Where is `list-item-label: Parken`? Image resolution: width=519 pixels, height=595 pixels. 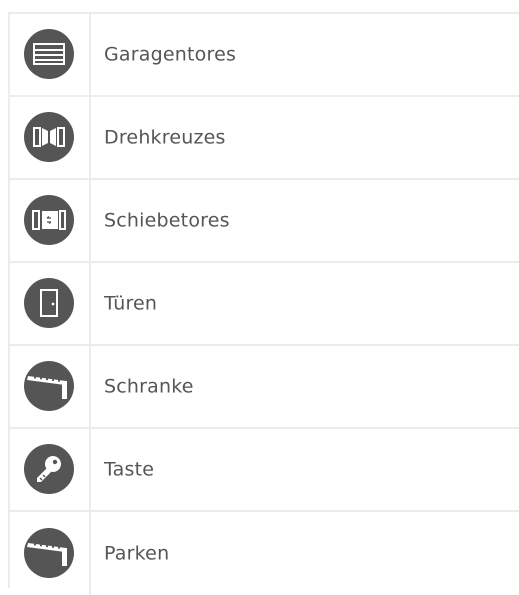
list-item-label: Parken is located at coordinates (137, 553).